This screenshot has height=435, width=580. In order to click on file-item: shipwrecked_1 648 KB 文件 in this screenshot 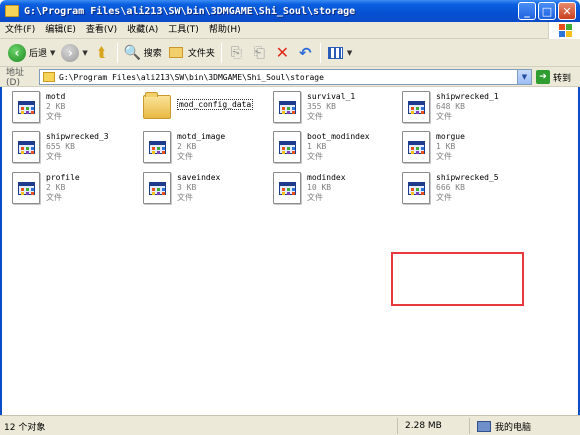, I will do `click(462, 109)`.